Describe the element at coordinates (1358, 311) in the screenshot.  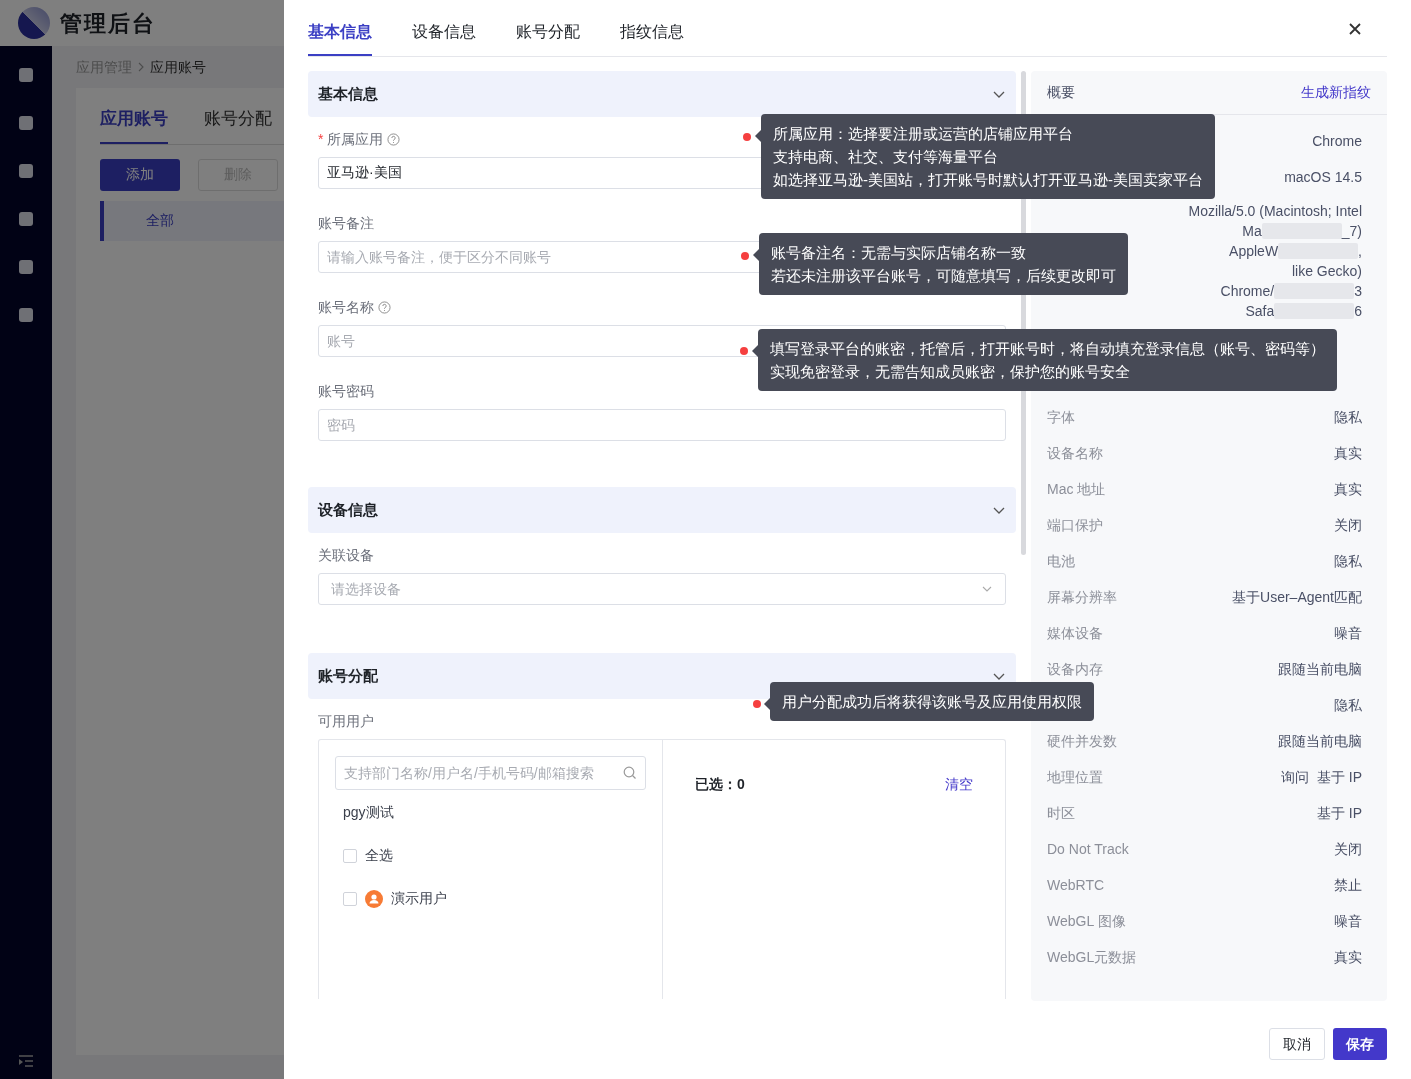
I see `fingerprint-value: 6` at that location.